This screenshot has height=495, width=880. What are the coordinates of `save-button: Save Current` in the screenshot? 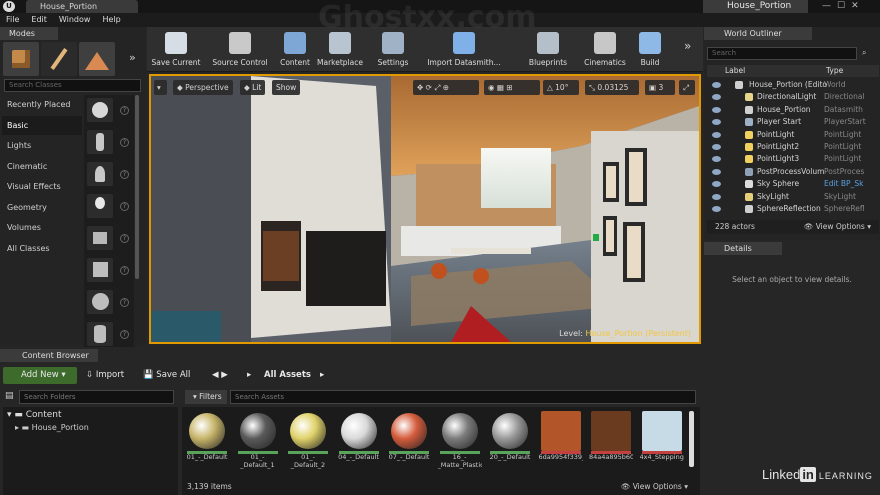 It's located at (176, 50).